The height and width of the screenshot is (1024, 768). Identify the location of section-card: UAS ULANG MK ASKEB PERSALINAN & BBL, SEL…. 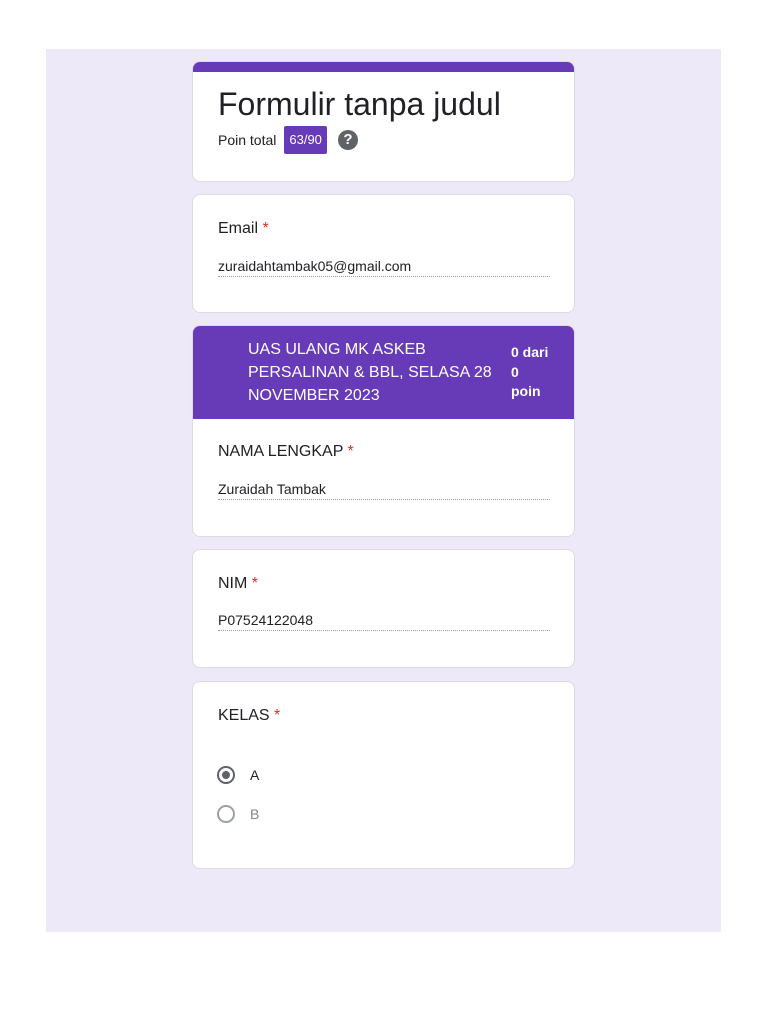
(383, 431).